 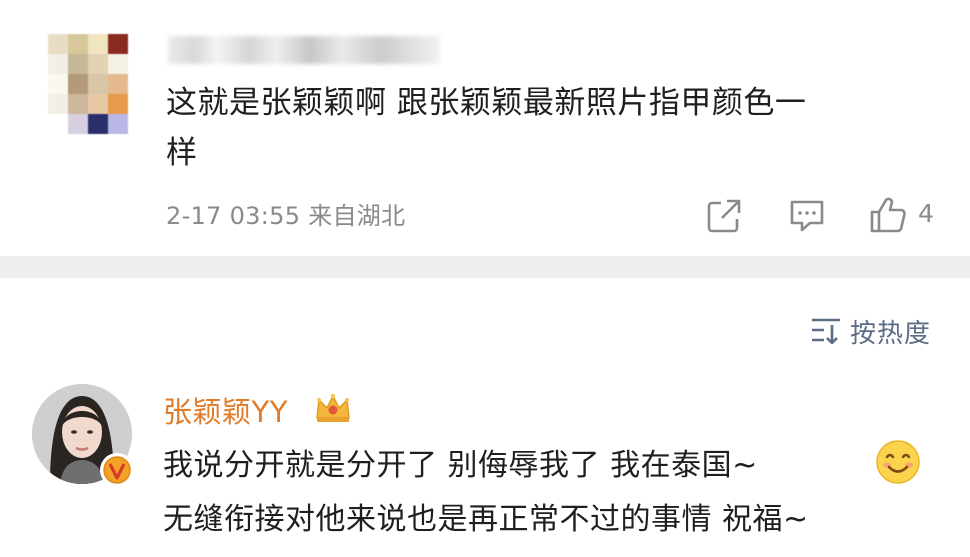 I want to click on avatar-pixelated, so click(x=88, y=85).